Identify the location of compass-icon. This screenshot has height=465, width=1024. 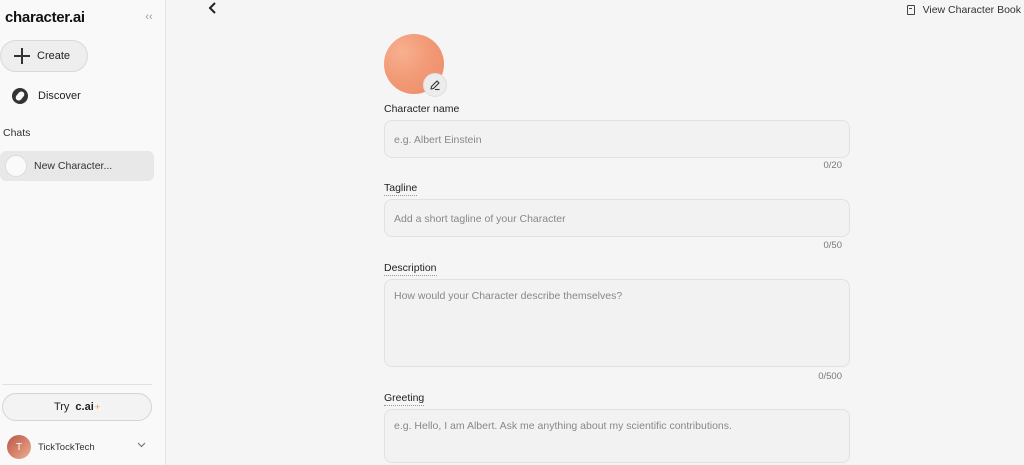
(20, 96).